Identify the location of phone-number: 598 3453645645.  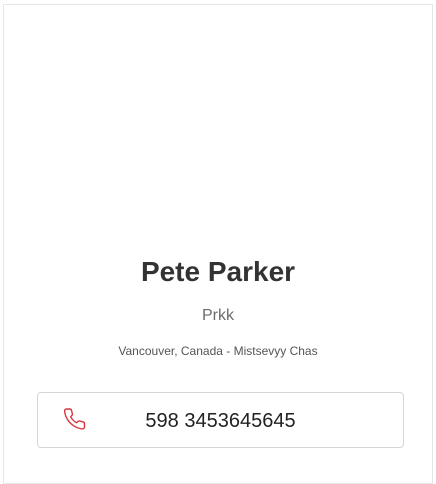
(220, 421).